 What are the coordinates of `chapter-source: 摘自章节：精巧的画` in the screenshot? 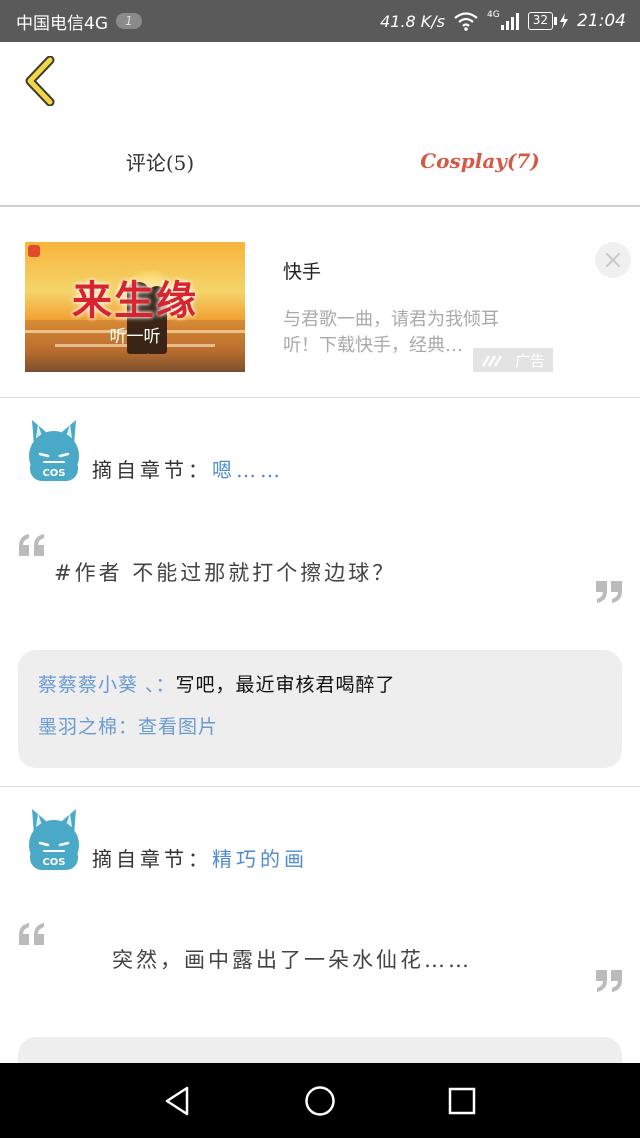 It's located at (200, 857).